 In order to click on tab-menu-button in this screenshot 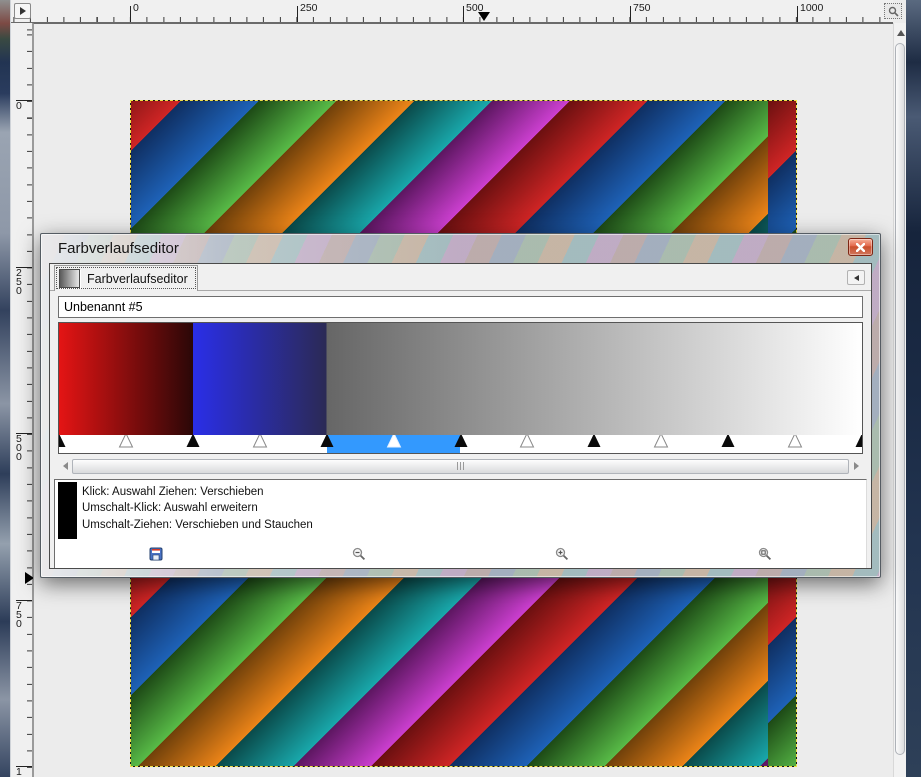, I will do `click(856, 277)`.